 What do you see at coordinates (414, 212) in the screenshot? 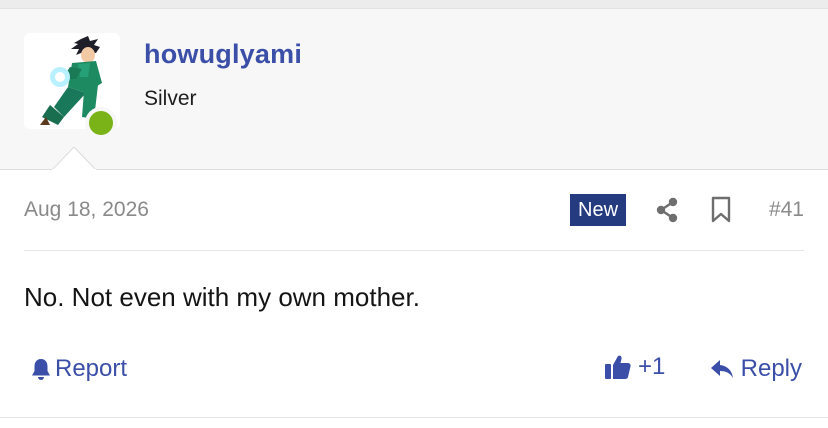
I see `post-meta-row: Aug 18, 2026 New #41` at bounding box center [414, 212].